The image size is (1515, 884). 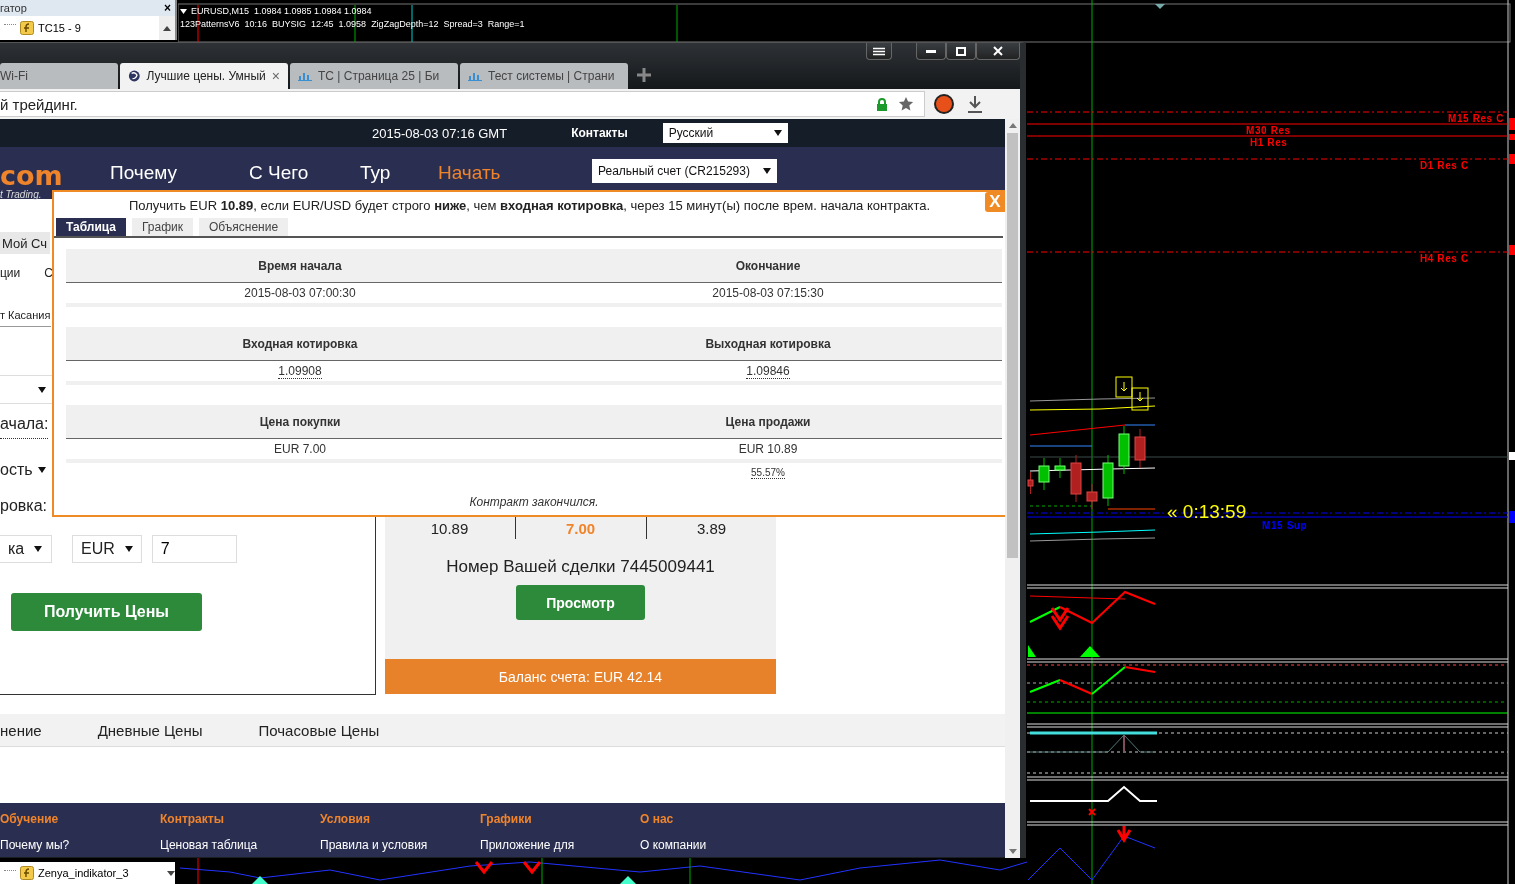 I want to click on quote-value: 1.09908, so click(x=300, y=371).